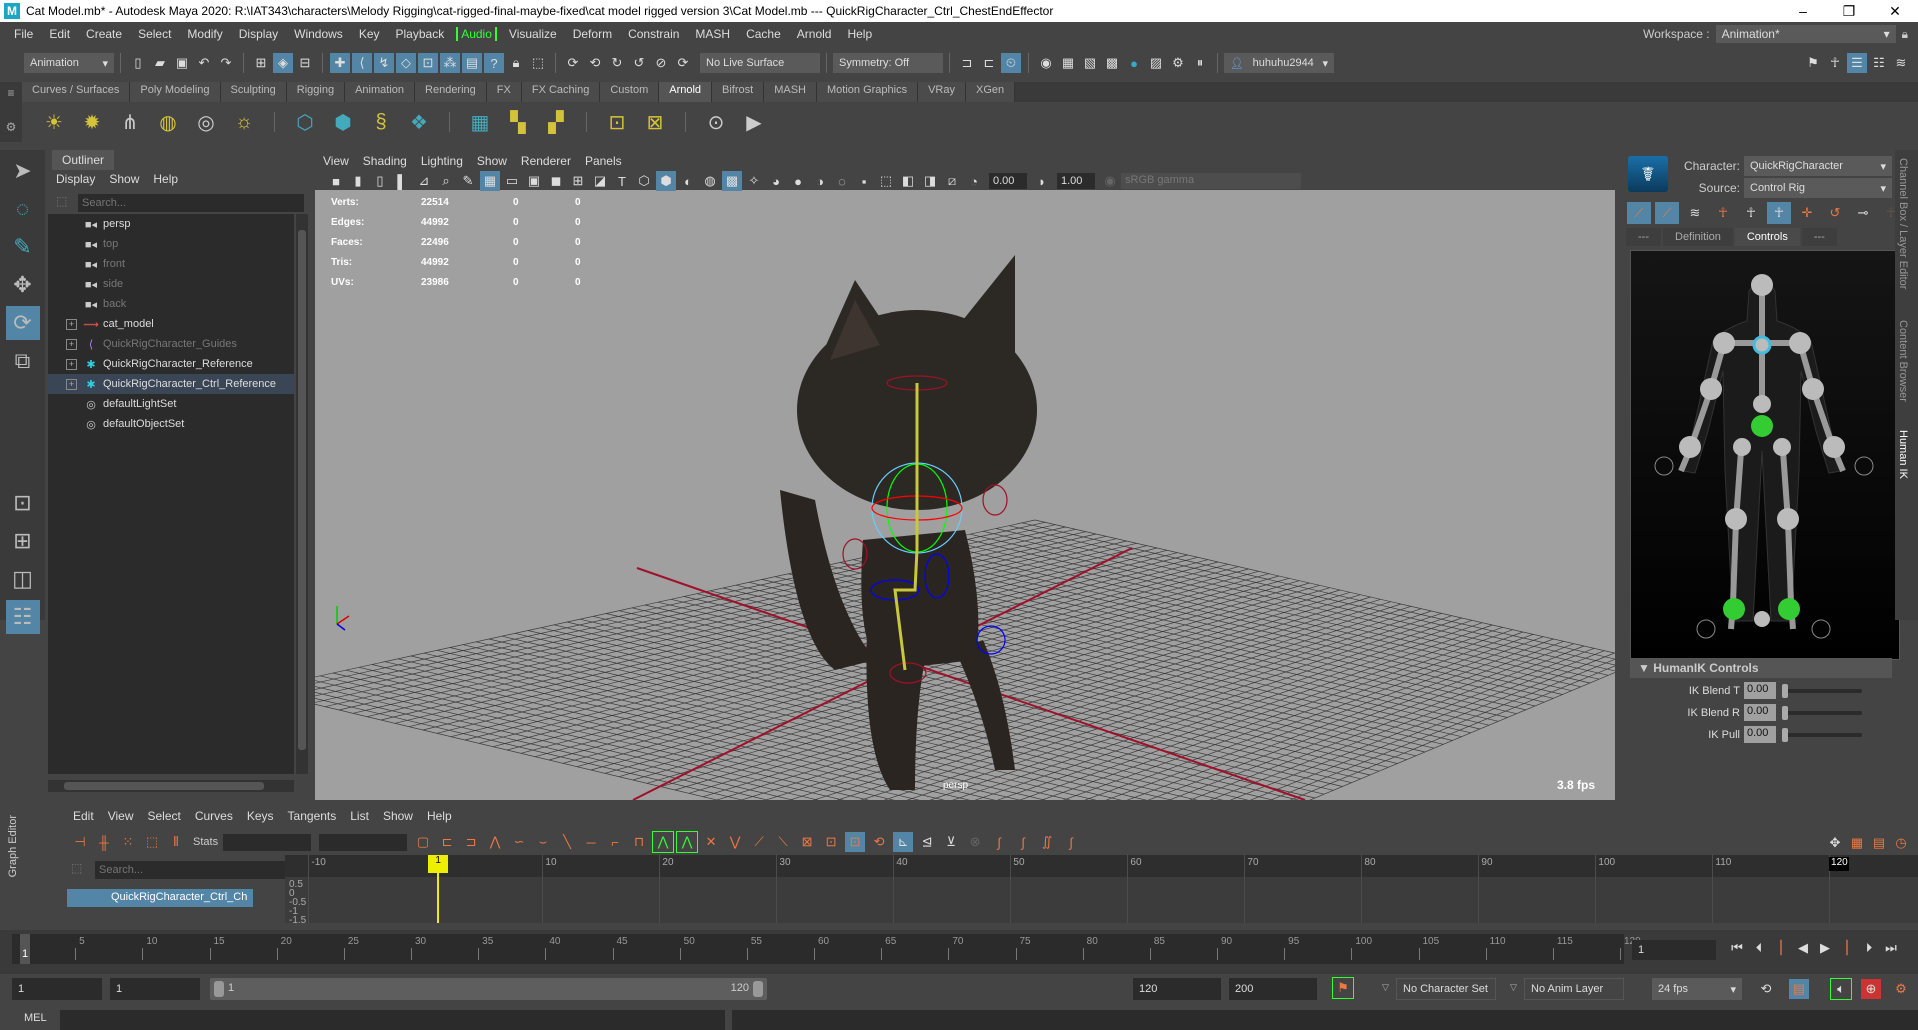 The height and width of the screenshot is (1030, 1918). I want to click on plateau-tangent-icon: ⊓, so click(639, 842).